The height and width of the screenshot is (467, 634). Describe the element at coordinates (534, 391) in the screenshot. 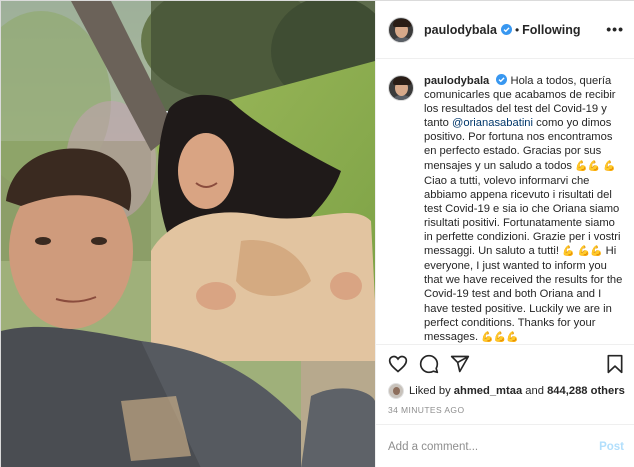

I see `likes-conjunction: and` at that location.